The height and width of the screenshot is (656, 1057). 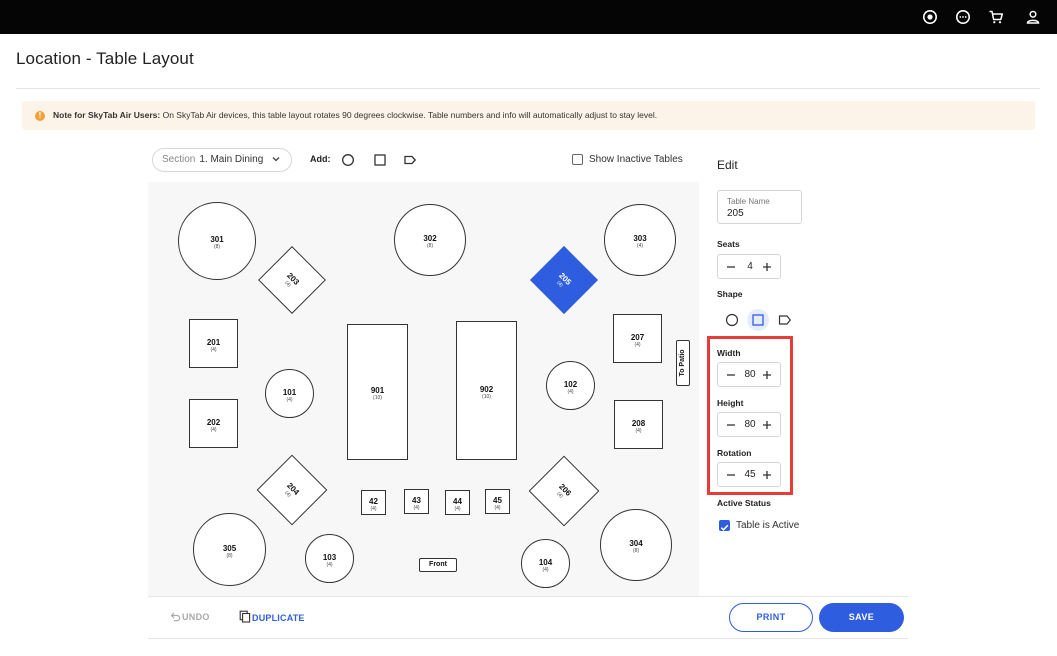 I want to click on table-101: 101 (4), so click(x=289, y=393).